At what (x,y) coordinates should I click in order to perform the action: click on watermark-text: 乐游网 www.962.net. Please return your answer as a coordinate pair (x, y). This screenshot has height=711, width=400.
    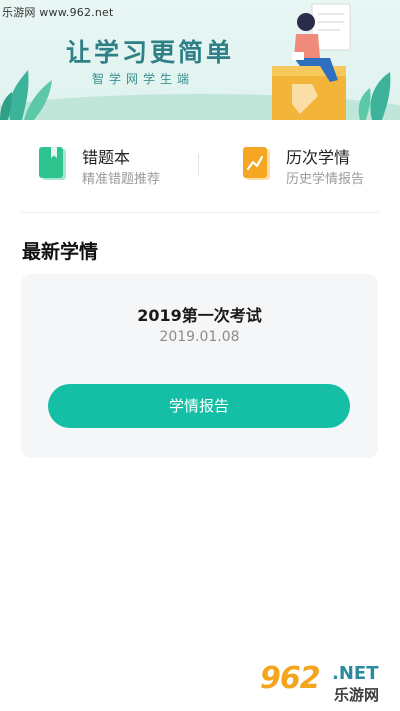
    Looking at the image, I should click on (58, 12).